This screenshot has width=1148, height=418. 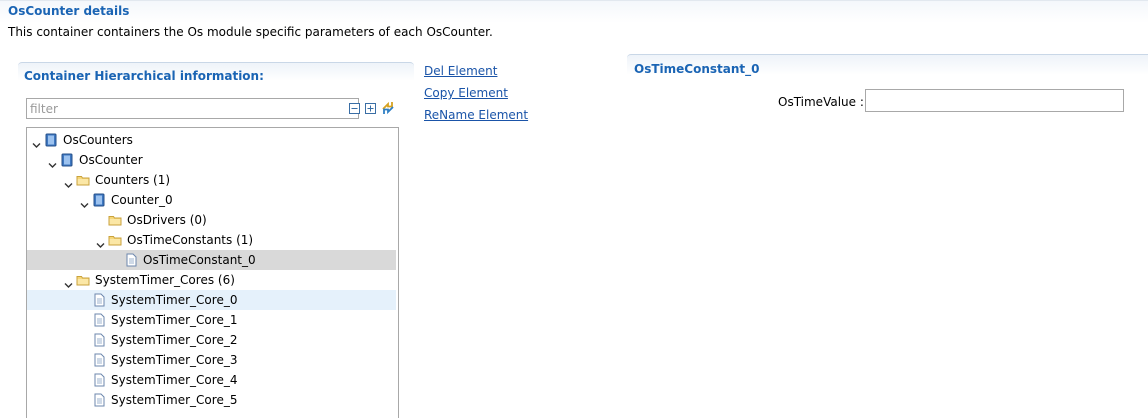 What do you see at coordinates (69, 11) in the screenshot?
I see `page-title: OsCounter details` at bounding box center [69, 11].